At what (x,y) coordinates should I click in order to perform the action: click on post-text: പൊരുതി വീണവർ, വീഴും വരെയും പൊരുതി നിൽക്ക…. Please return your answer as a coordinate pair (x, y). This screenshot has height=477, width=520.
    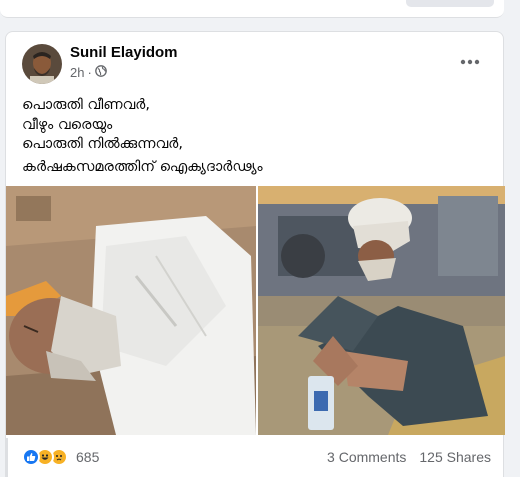
    Looking at the image, I should click on (142, 136).